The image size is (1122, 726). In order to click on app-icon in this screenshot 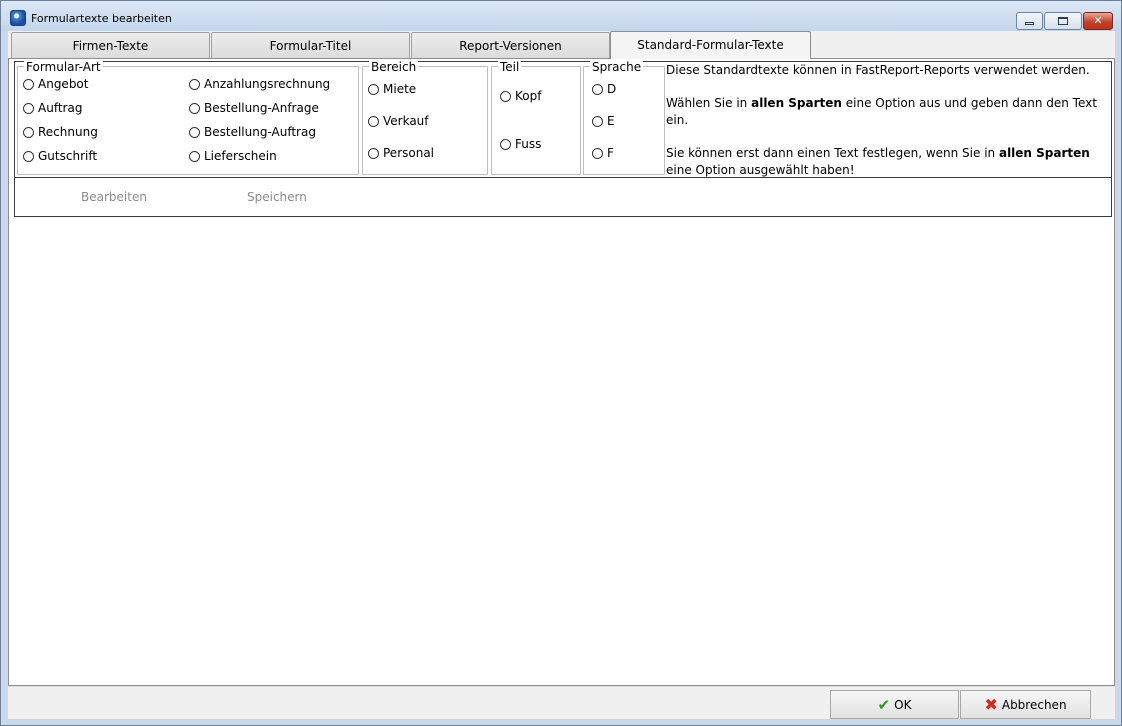, I will do `click(18, 18)`.